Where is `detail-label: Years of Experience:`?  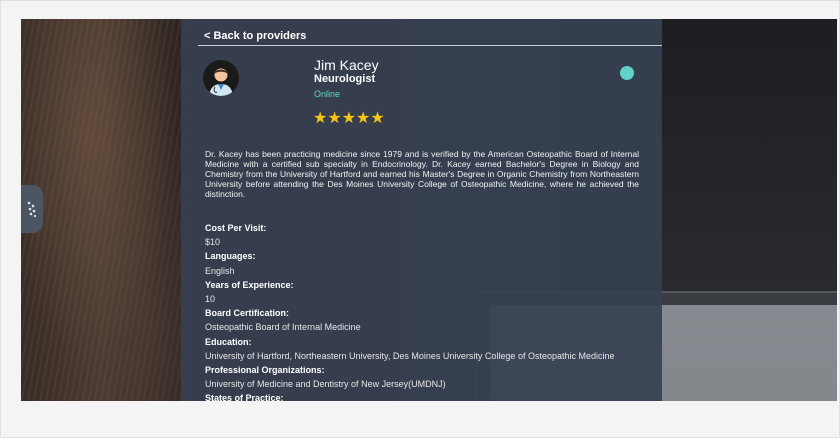
detail-label: Years of Experience: is located at coordinates (249, 284).